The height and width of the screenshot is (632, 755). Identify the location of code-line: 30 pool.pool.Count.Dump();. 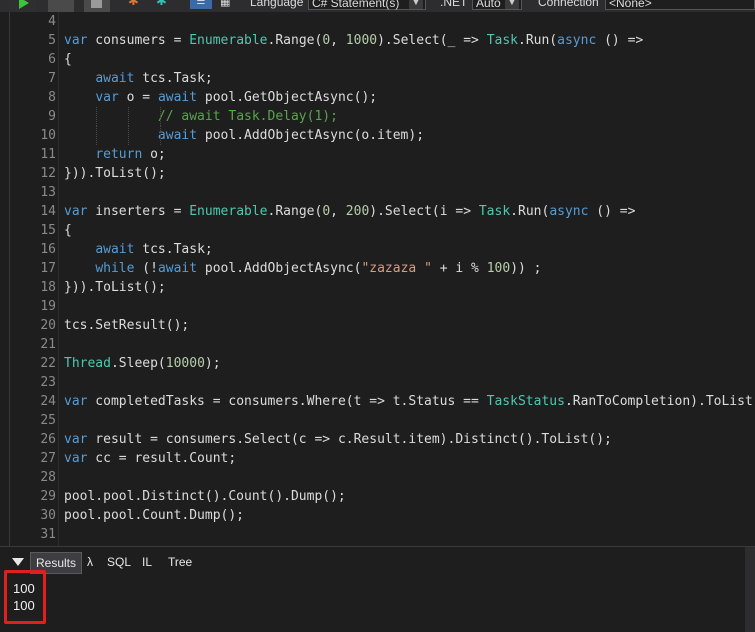
(397, 515).